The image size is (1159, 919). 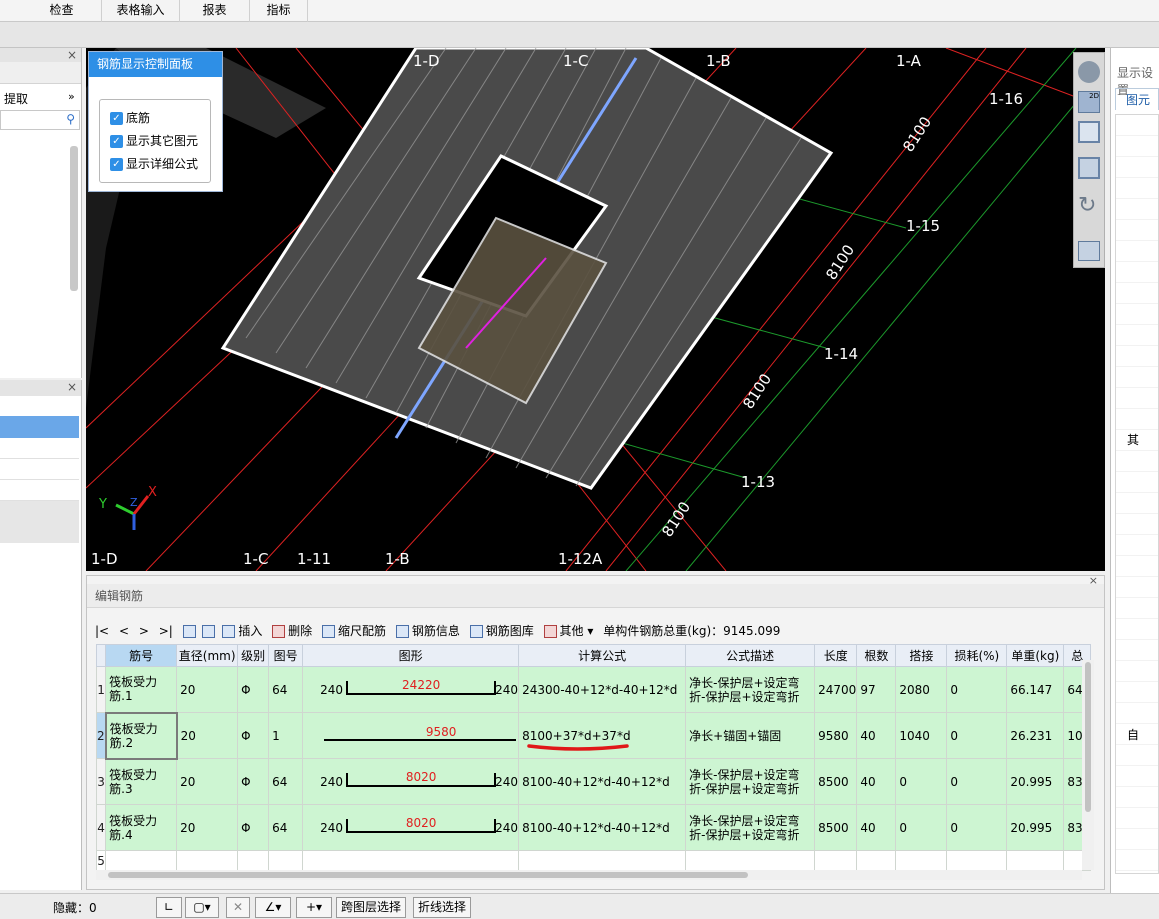 I want to click on menu-table-input: 表格输入, so click(x=141, y=11).